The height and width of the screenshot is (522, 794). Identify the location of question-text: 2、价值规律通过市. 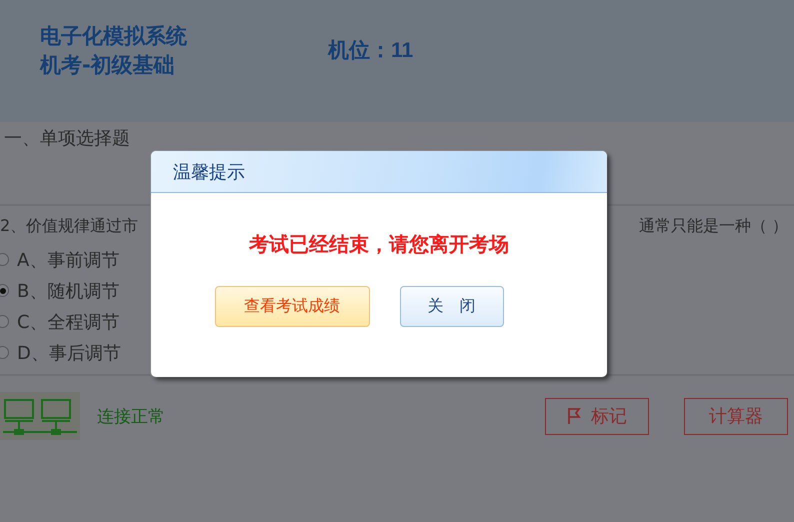
(69, 226).